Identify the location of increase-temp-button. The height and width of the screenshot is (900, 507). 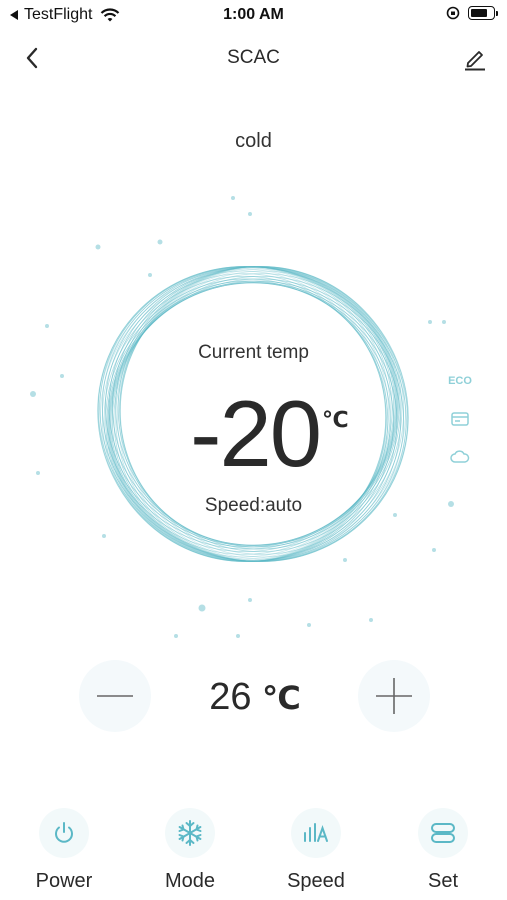
(394, 696).